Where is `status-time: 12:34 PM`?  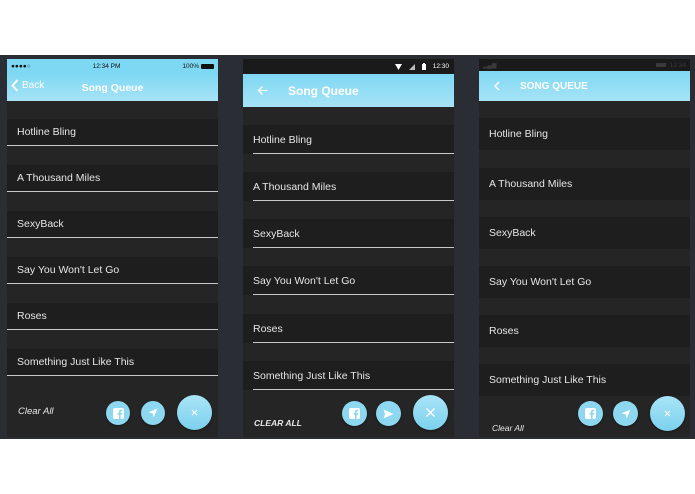 status-time: 12:34 PM is located at coordinates (106, 66).